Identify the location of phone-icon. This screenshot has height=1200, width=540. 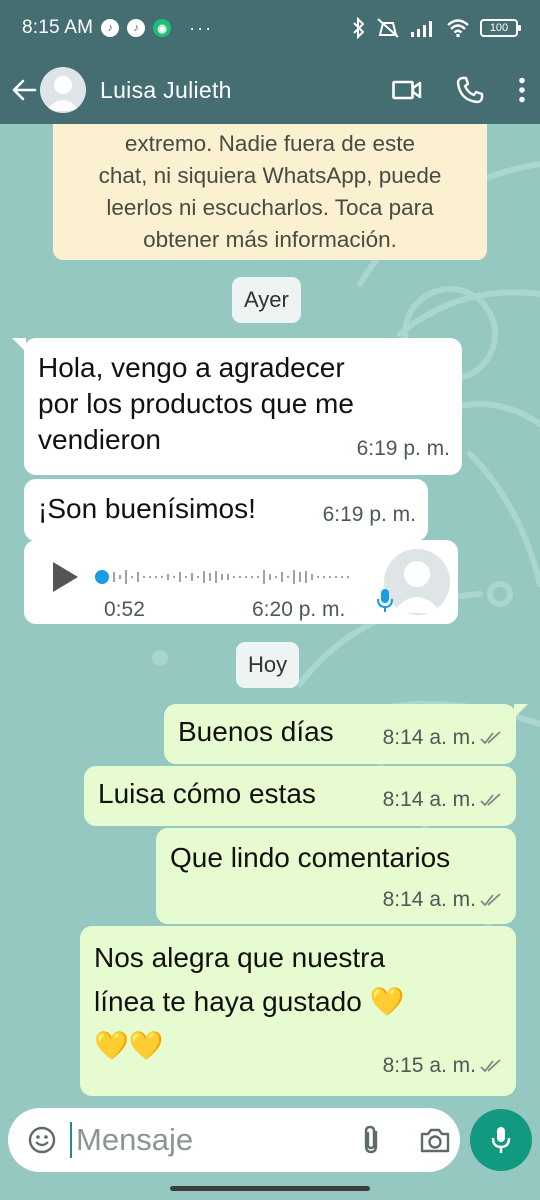
(470, 90).